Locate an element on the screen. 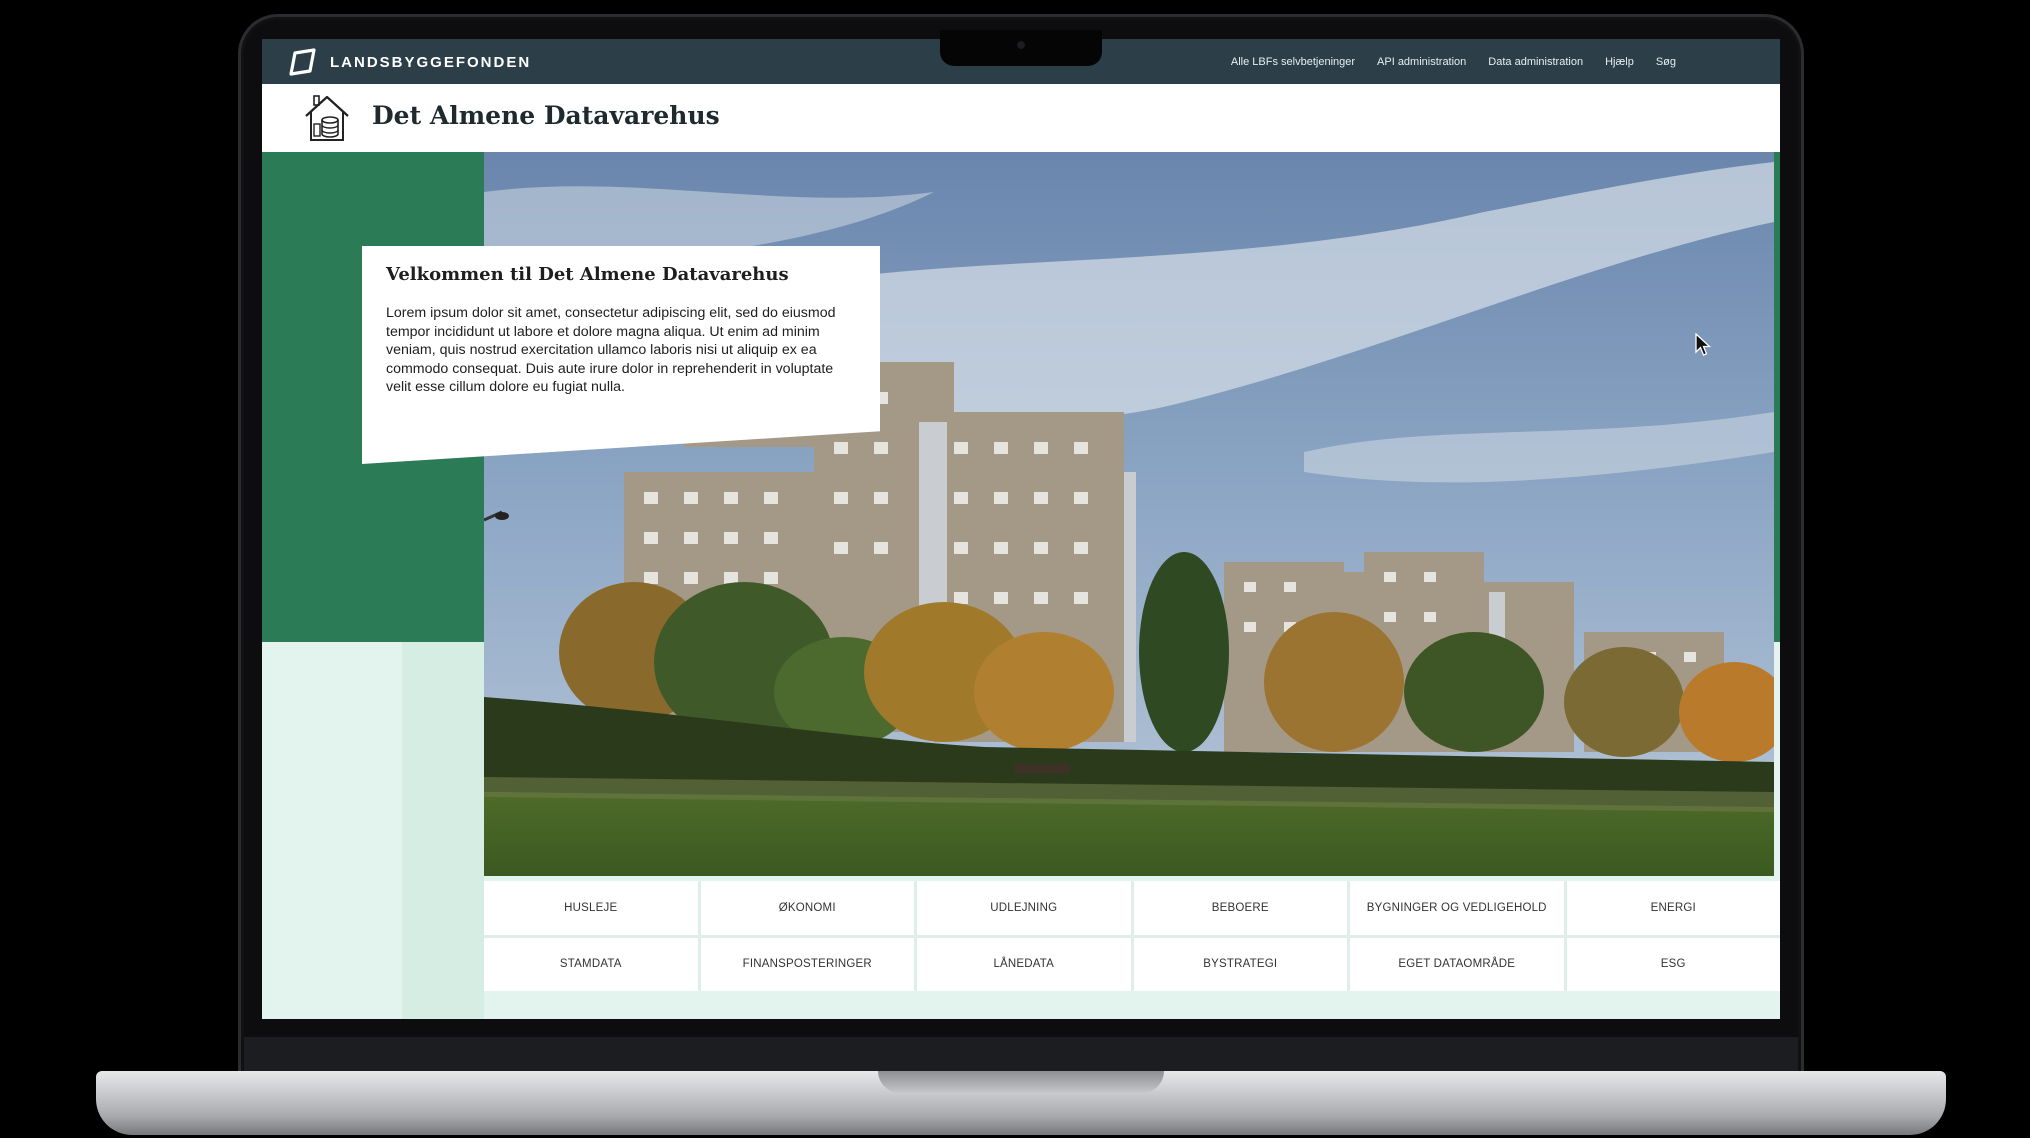 The height and width of the screenshot is (1138, 2030). category-tile-energi: ENERGI is located at coordinates (1673, 908).